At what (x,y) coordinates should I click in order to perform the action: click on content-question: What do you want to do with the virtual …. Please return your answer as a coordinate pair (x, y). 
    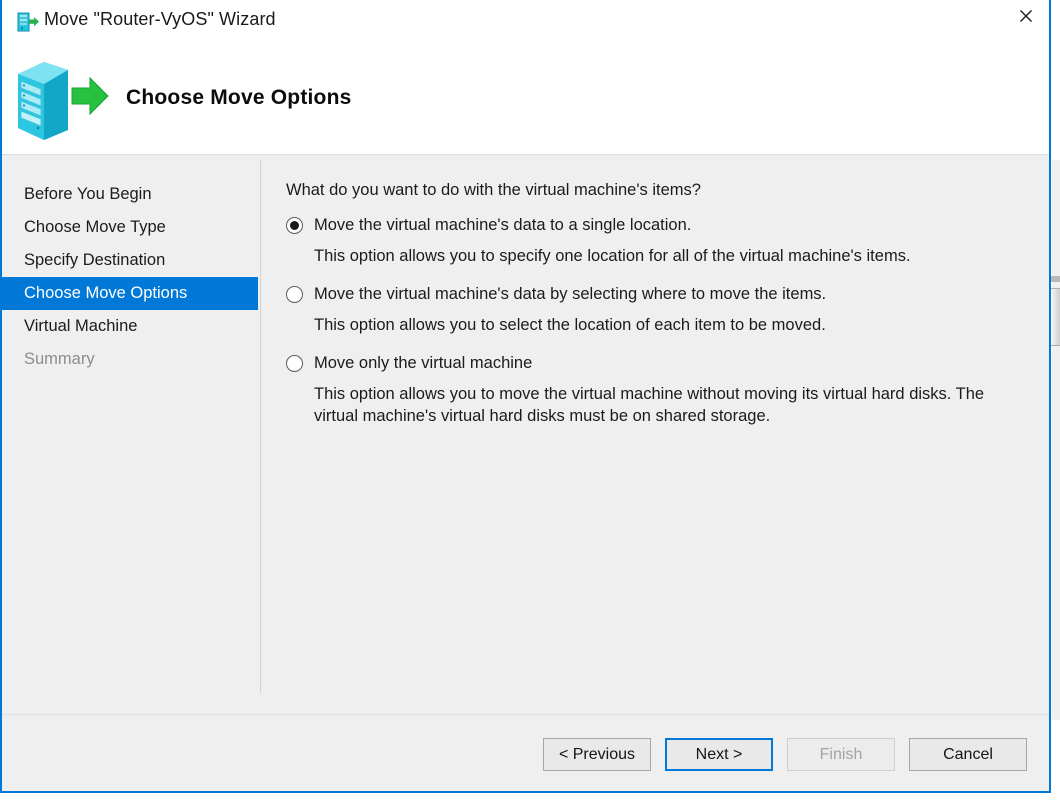
    Looking at the image, I should click on (493, 190).